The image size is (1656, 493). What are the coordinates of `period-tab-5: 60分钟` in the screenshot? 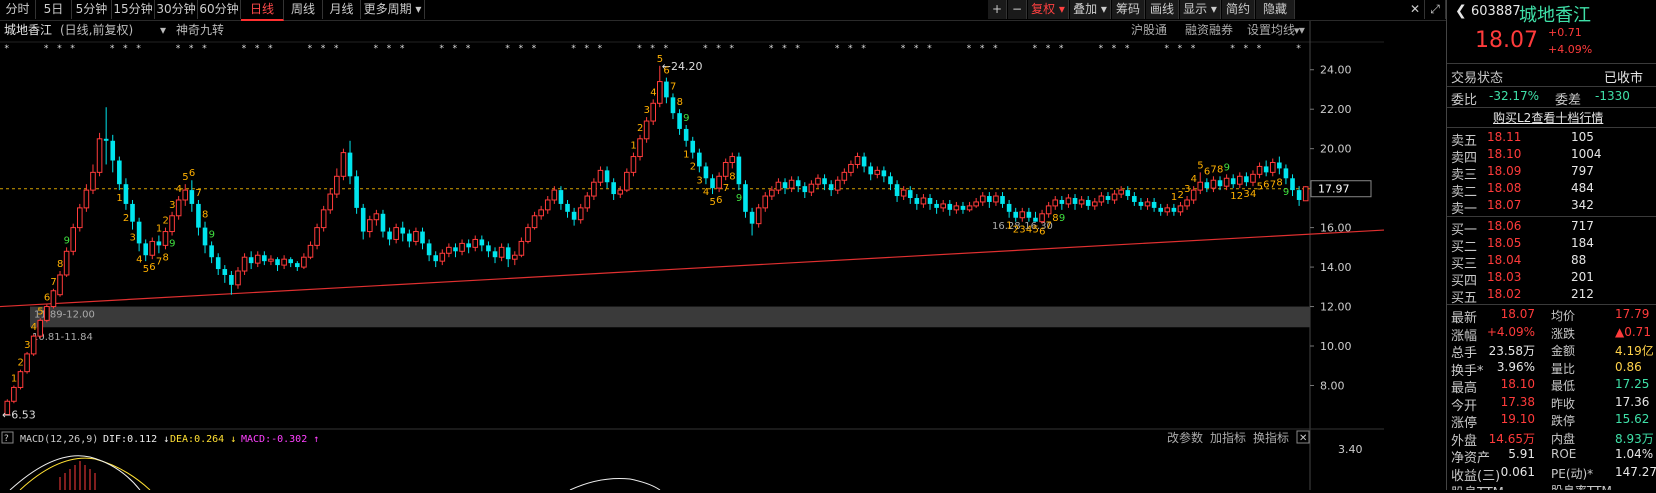 It's located at (219, 9).